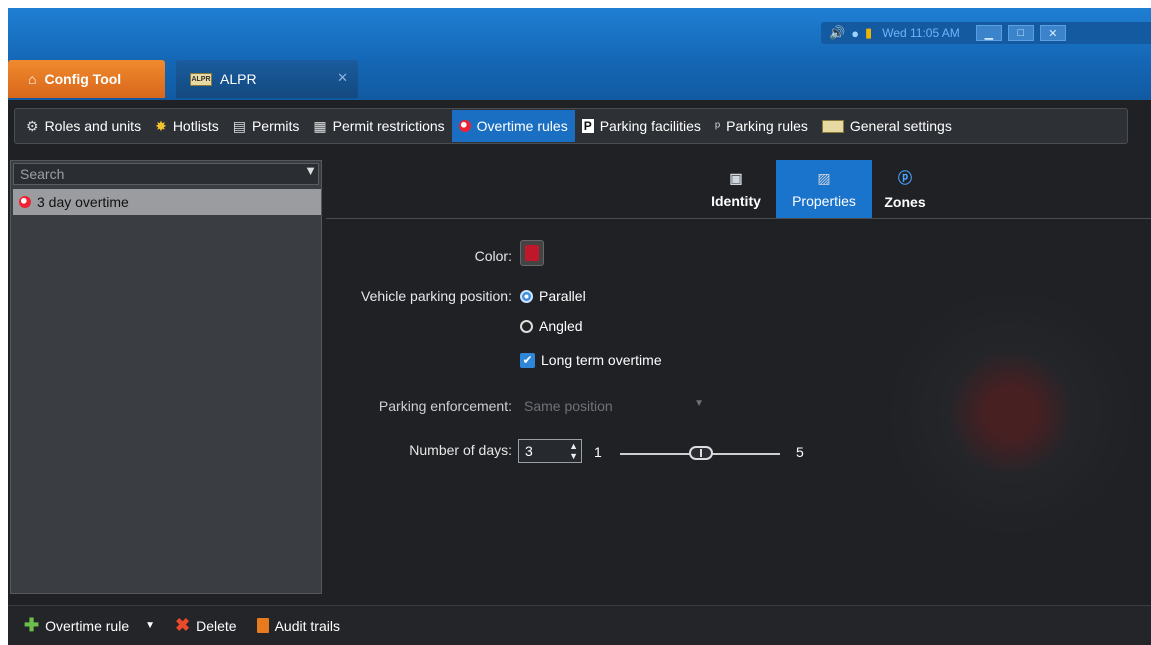 The height and width of the screenshot is (645, 1151). I want to click on tab-hotlists: ✸ Hotlists, so click(187, 126).